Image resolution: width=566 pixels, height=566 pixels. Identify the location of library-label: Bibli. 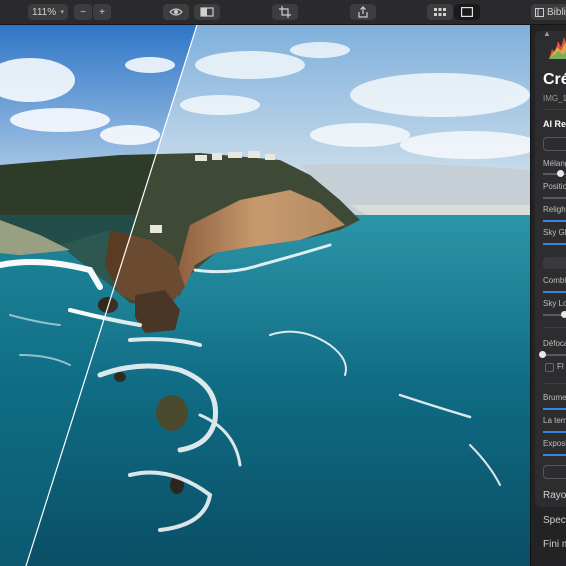
(556, 12).